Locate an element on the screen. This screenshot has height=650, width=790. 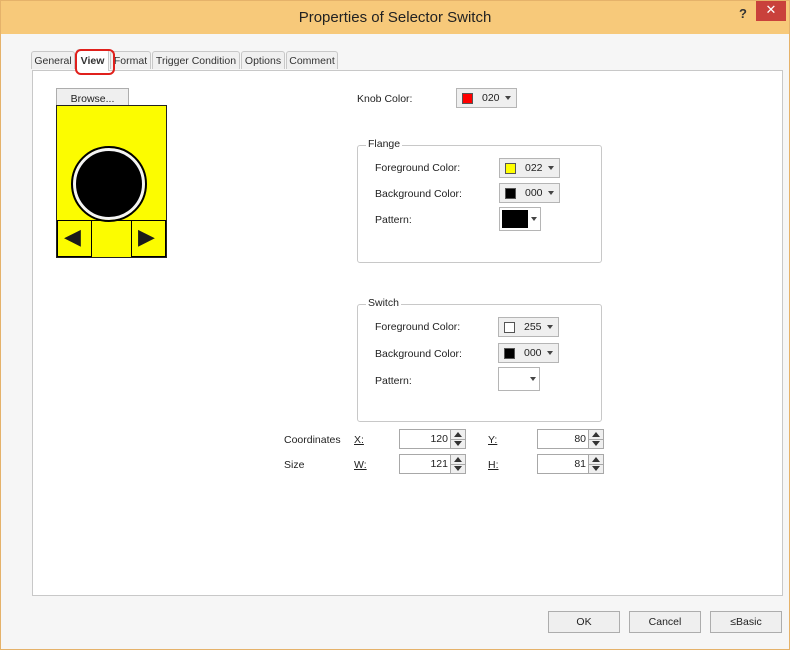
width-input: 121 is located at coordinates (432, 464).